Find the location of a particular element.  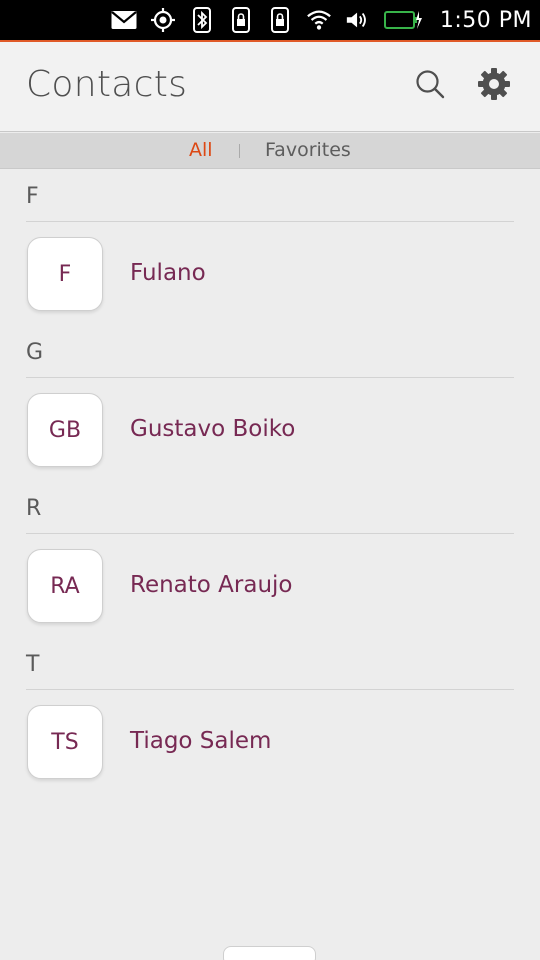

avatar: RA is located at coordinates (65, 586).